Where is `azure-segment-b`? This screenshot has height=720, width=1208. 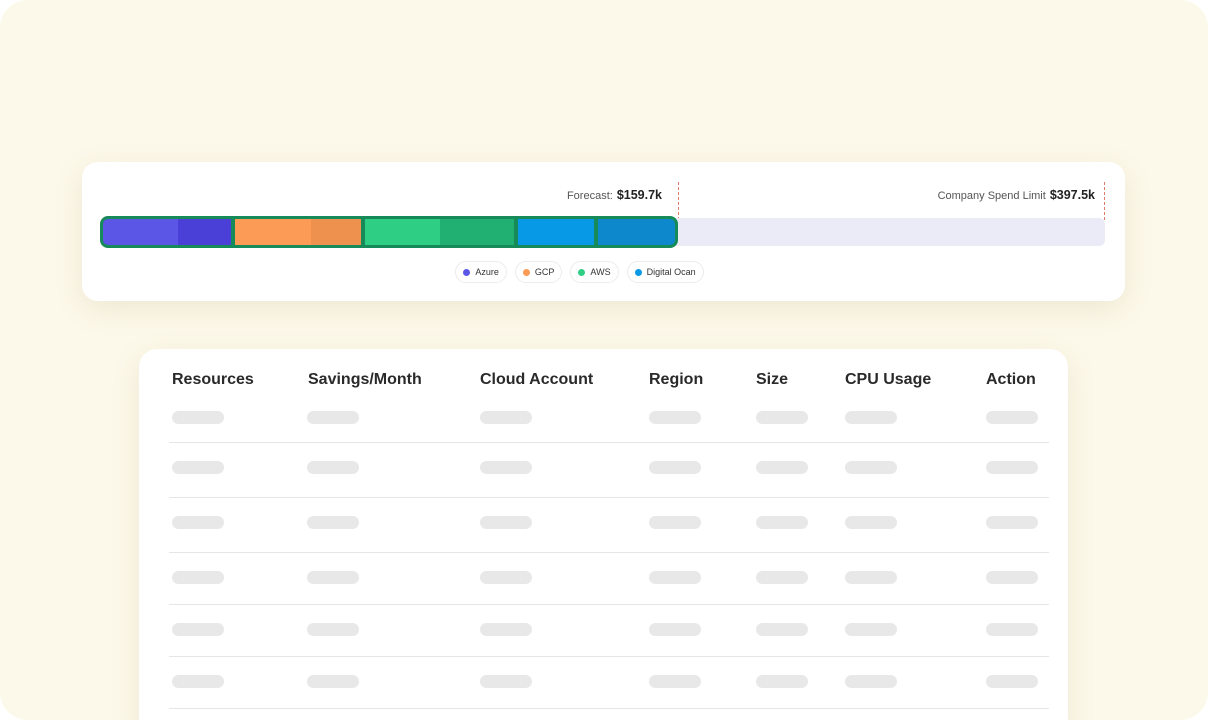 azure-segment-b is located at coordinates (204, 232).